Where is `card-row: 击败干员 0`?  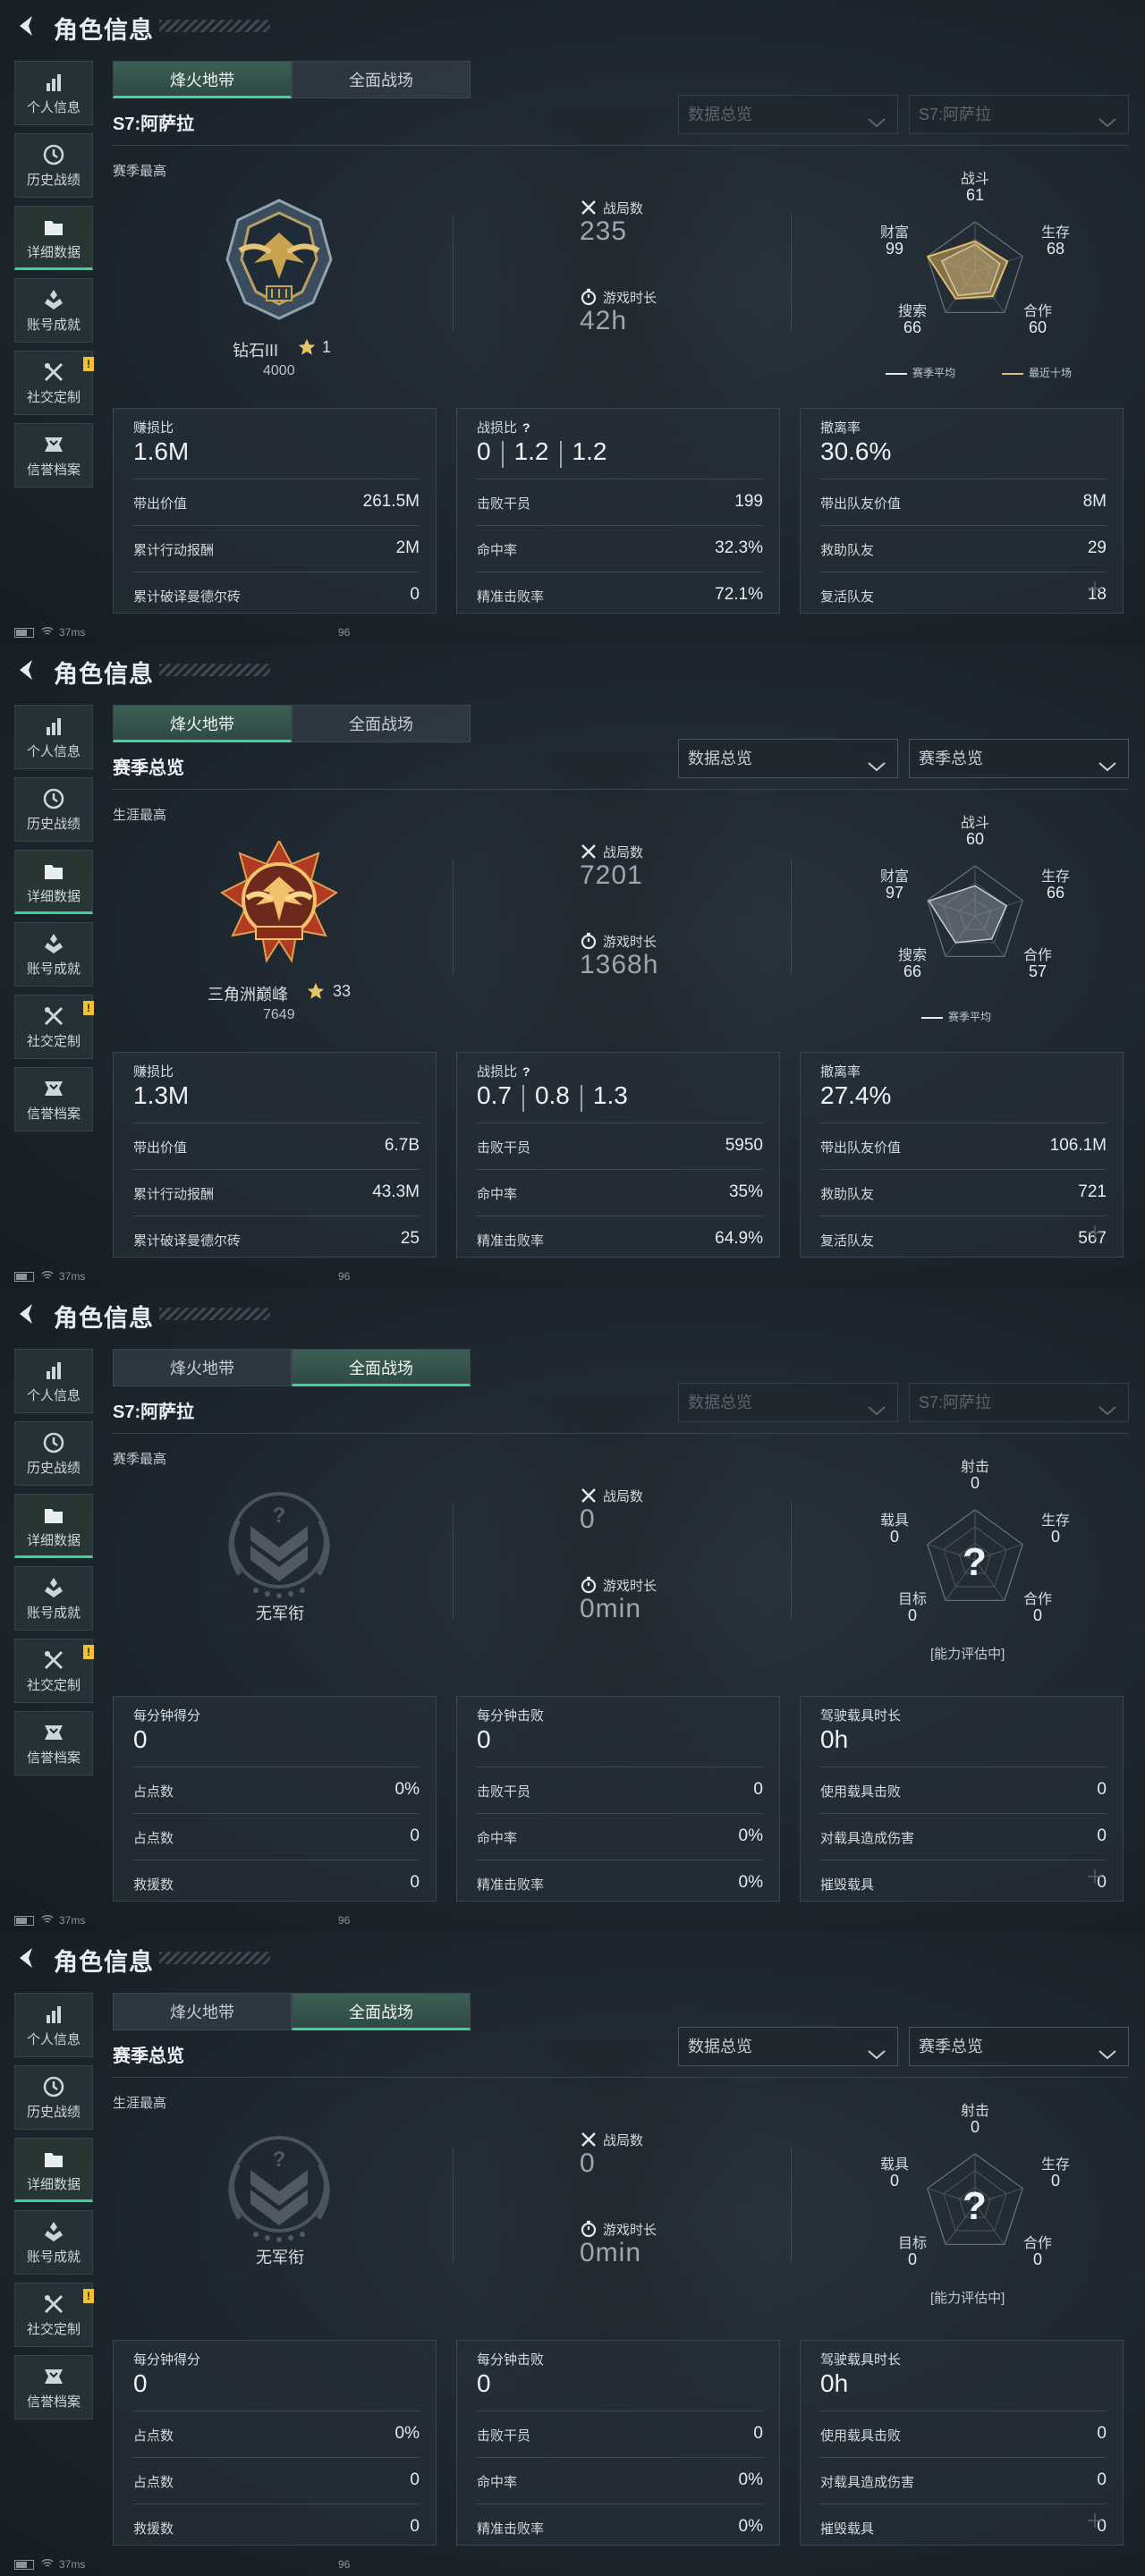 card-row: 击败干员 0 is located at coordinates (620, 2434).